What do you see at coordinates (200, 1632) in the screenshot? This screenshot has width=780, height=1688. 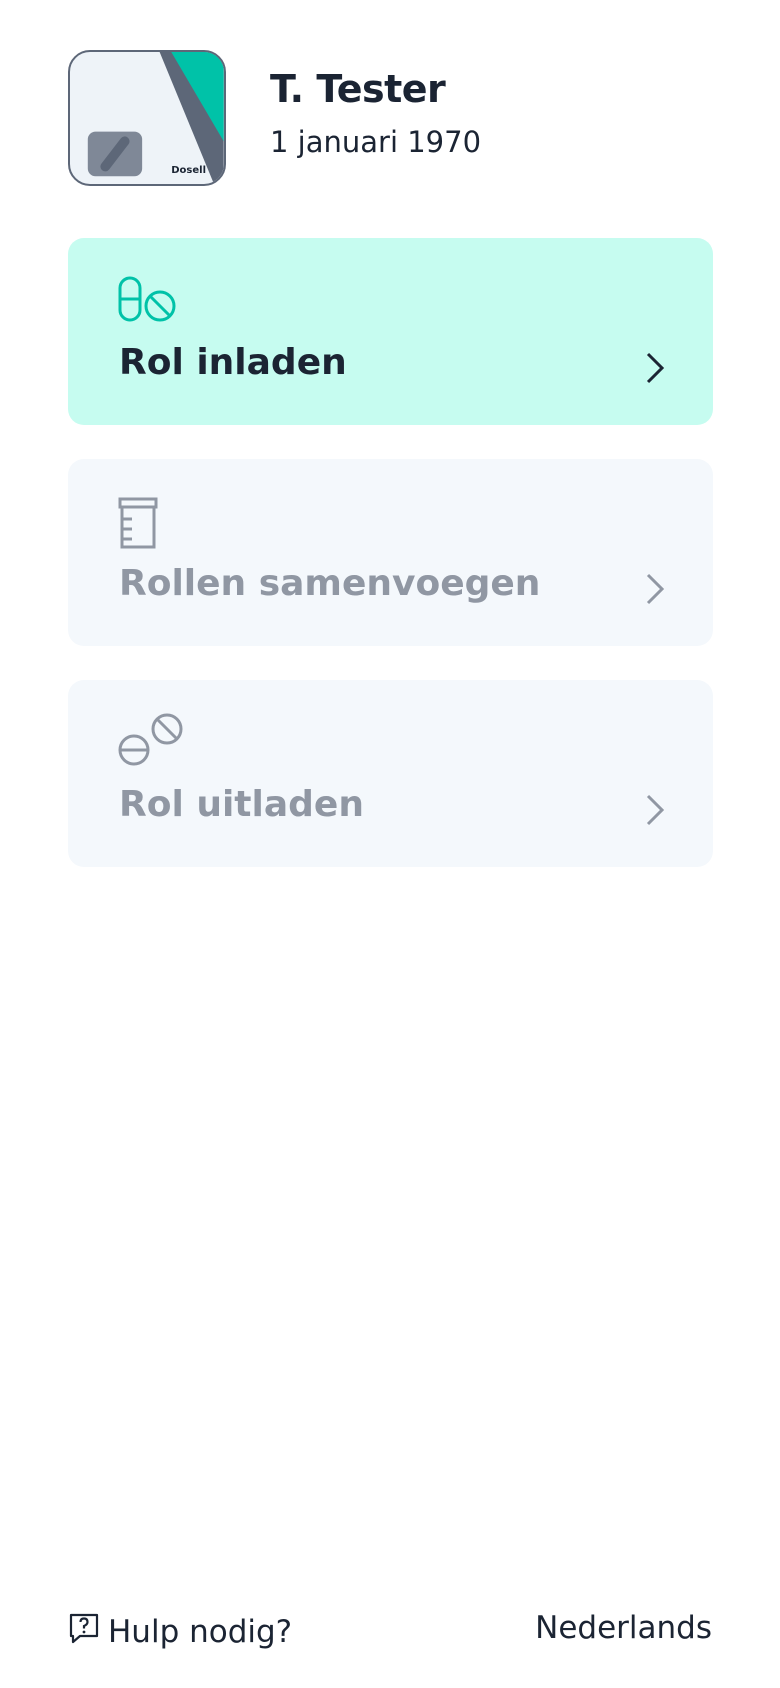 I see `help-label: Hulp nodig?` at bounding box center [200, 1632].